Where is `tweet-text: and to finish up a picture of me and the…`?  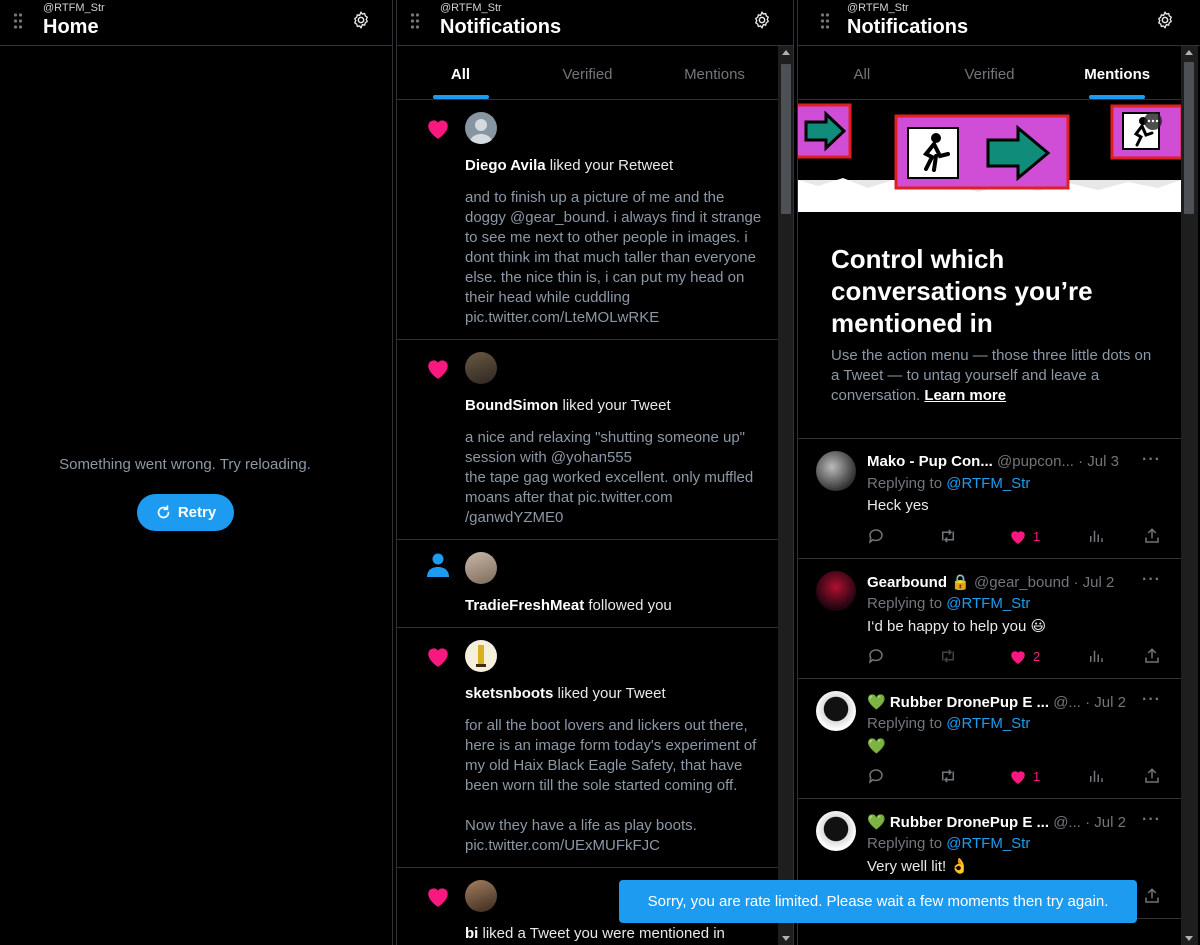
tweet-text: and to finish up a picture of me and the… is located at coordinates (615, 258).